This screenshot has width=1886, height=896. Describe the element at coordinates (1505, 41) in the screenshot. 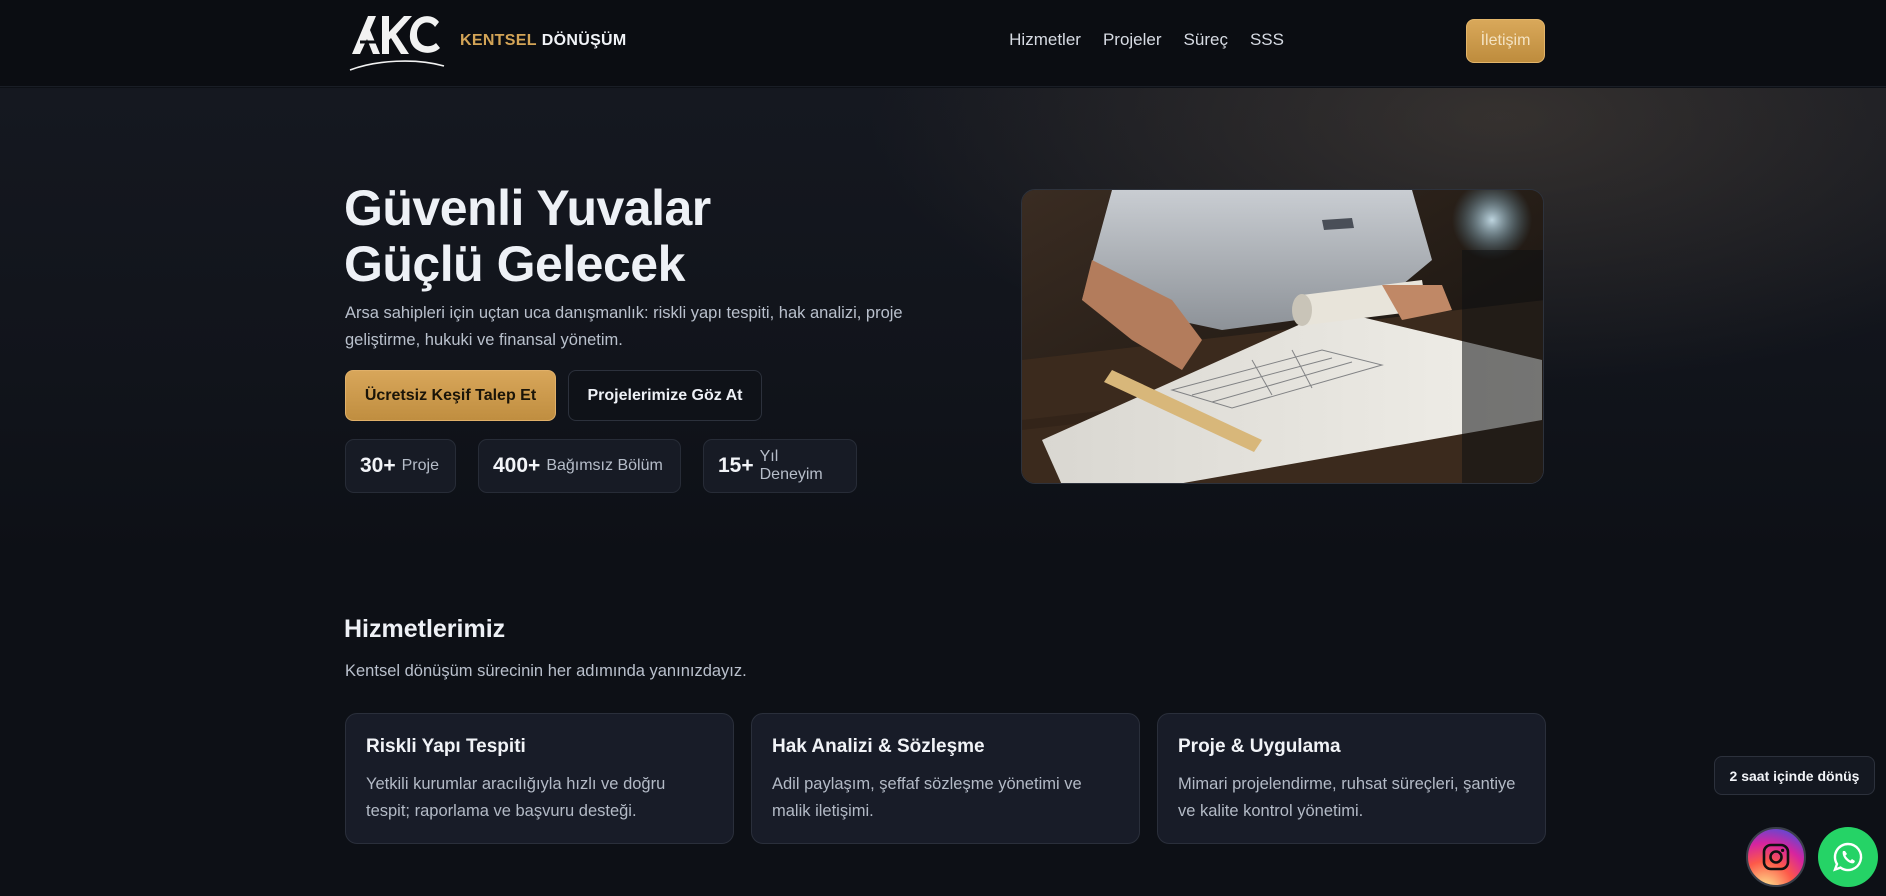

I see `contact-button: İletişim` at that location.